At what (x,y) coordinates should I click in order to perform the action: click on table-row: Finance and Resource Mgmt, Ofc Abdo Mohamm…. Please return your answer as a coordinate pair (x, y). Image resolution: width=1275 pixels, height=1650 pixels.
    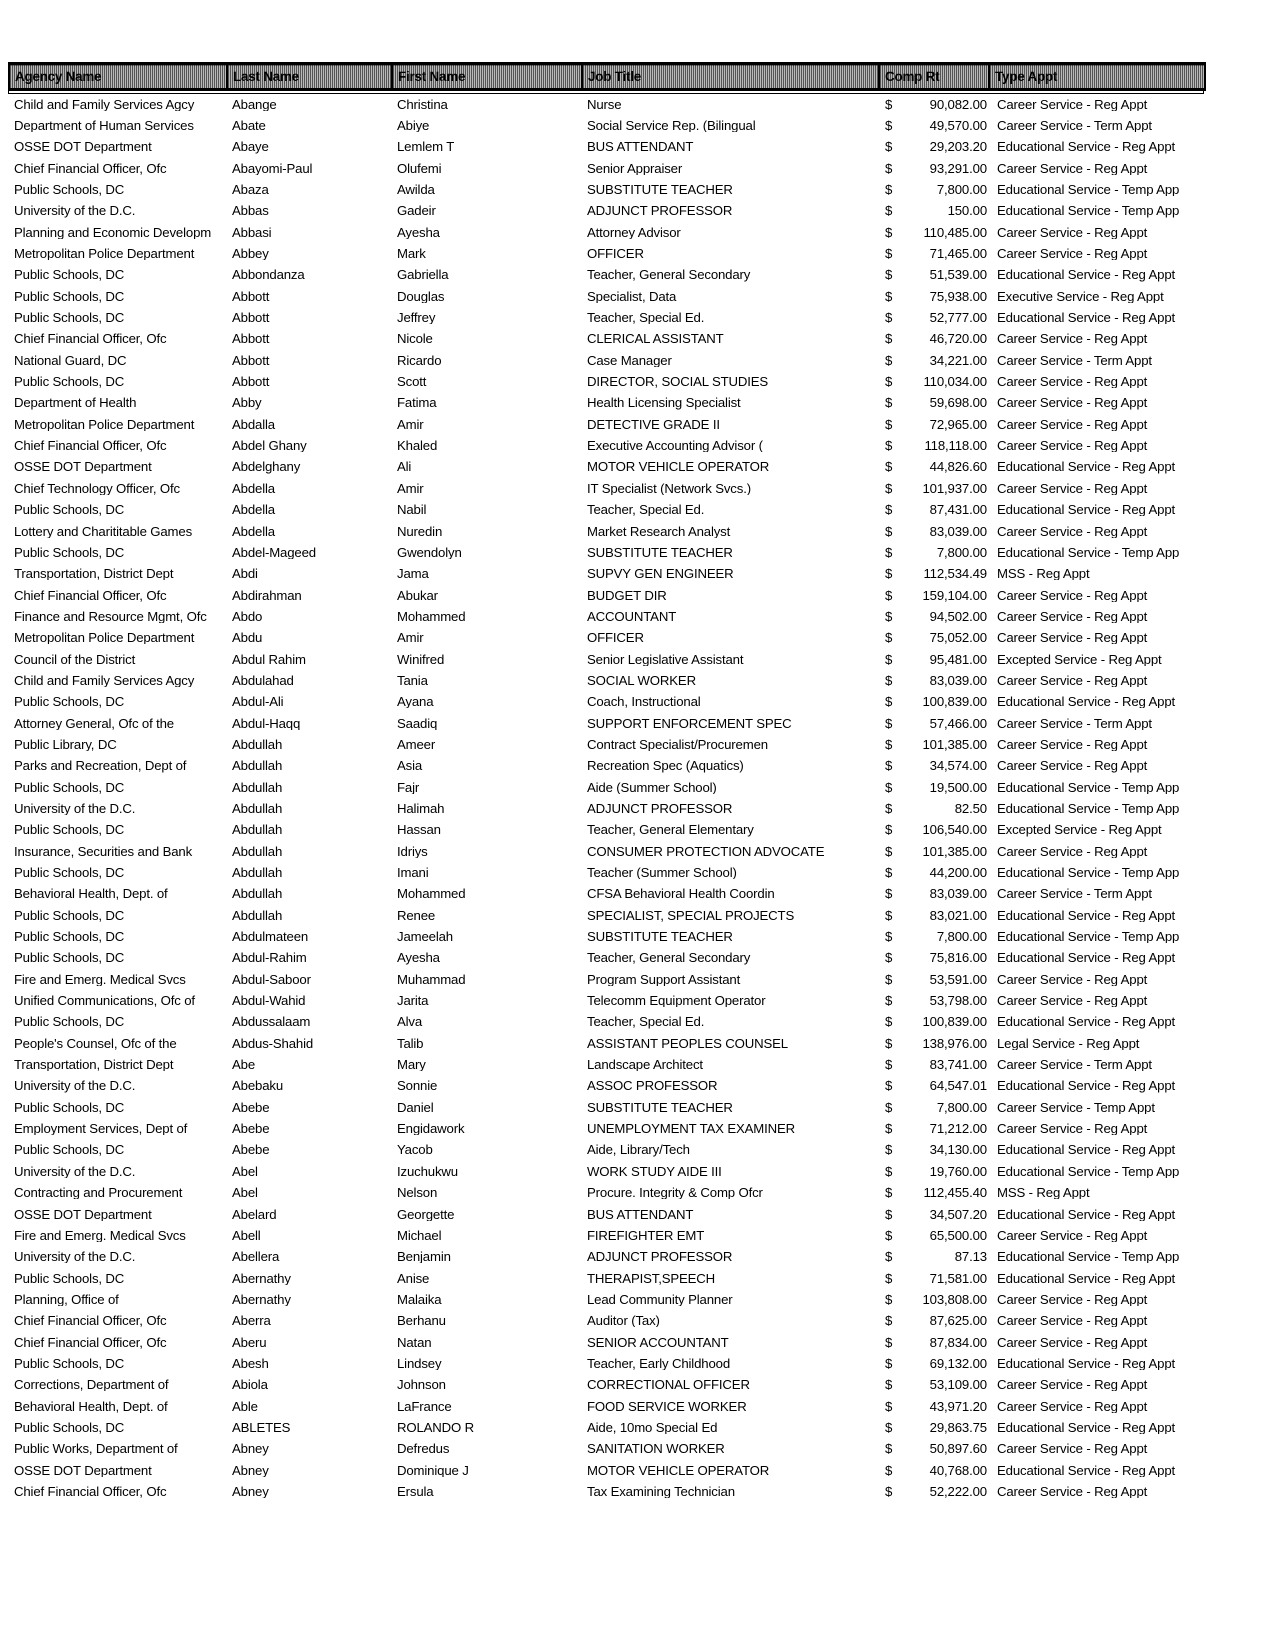
    Looking at the image, I should click on (607, 612).